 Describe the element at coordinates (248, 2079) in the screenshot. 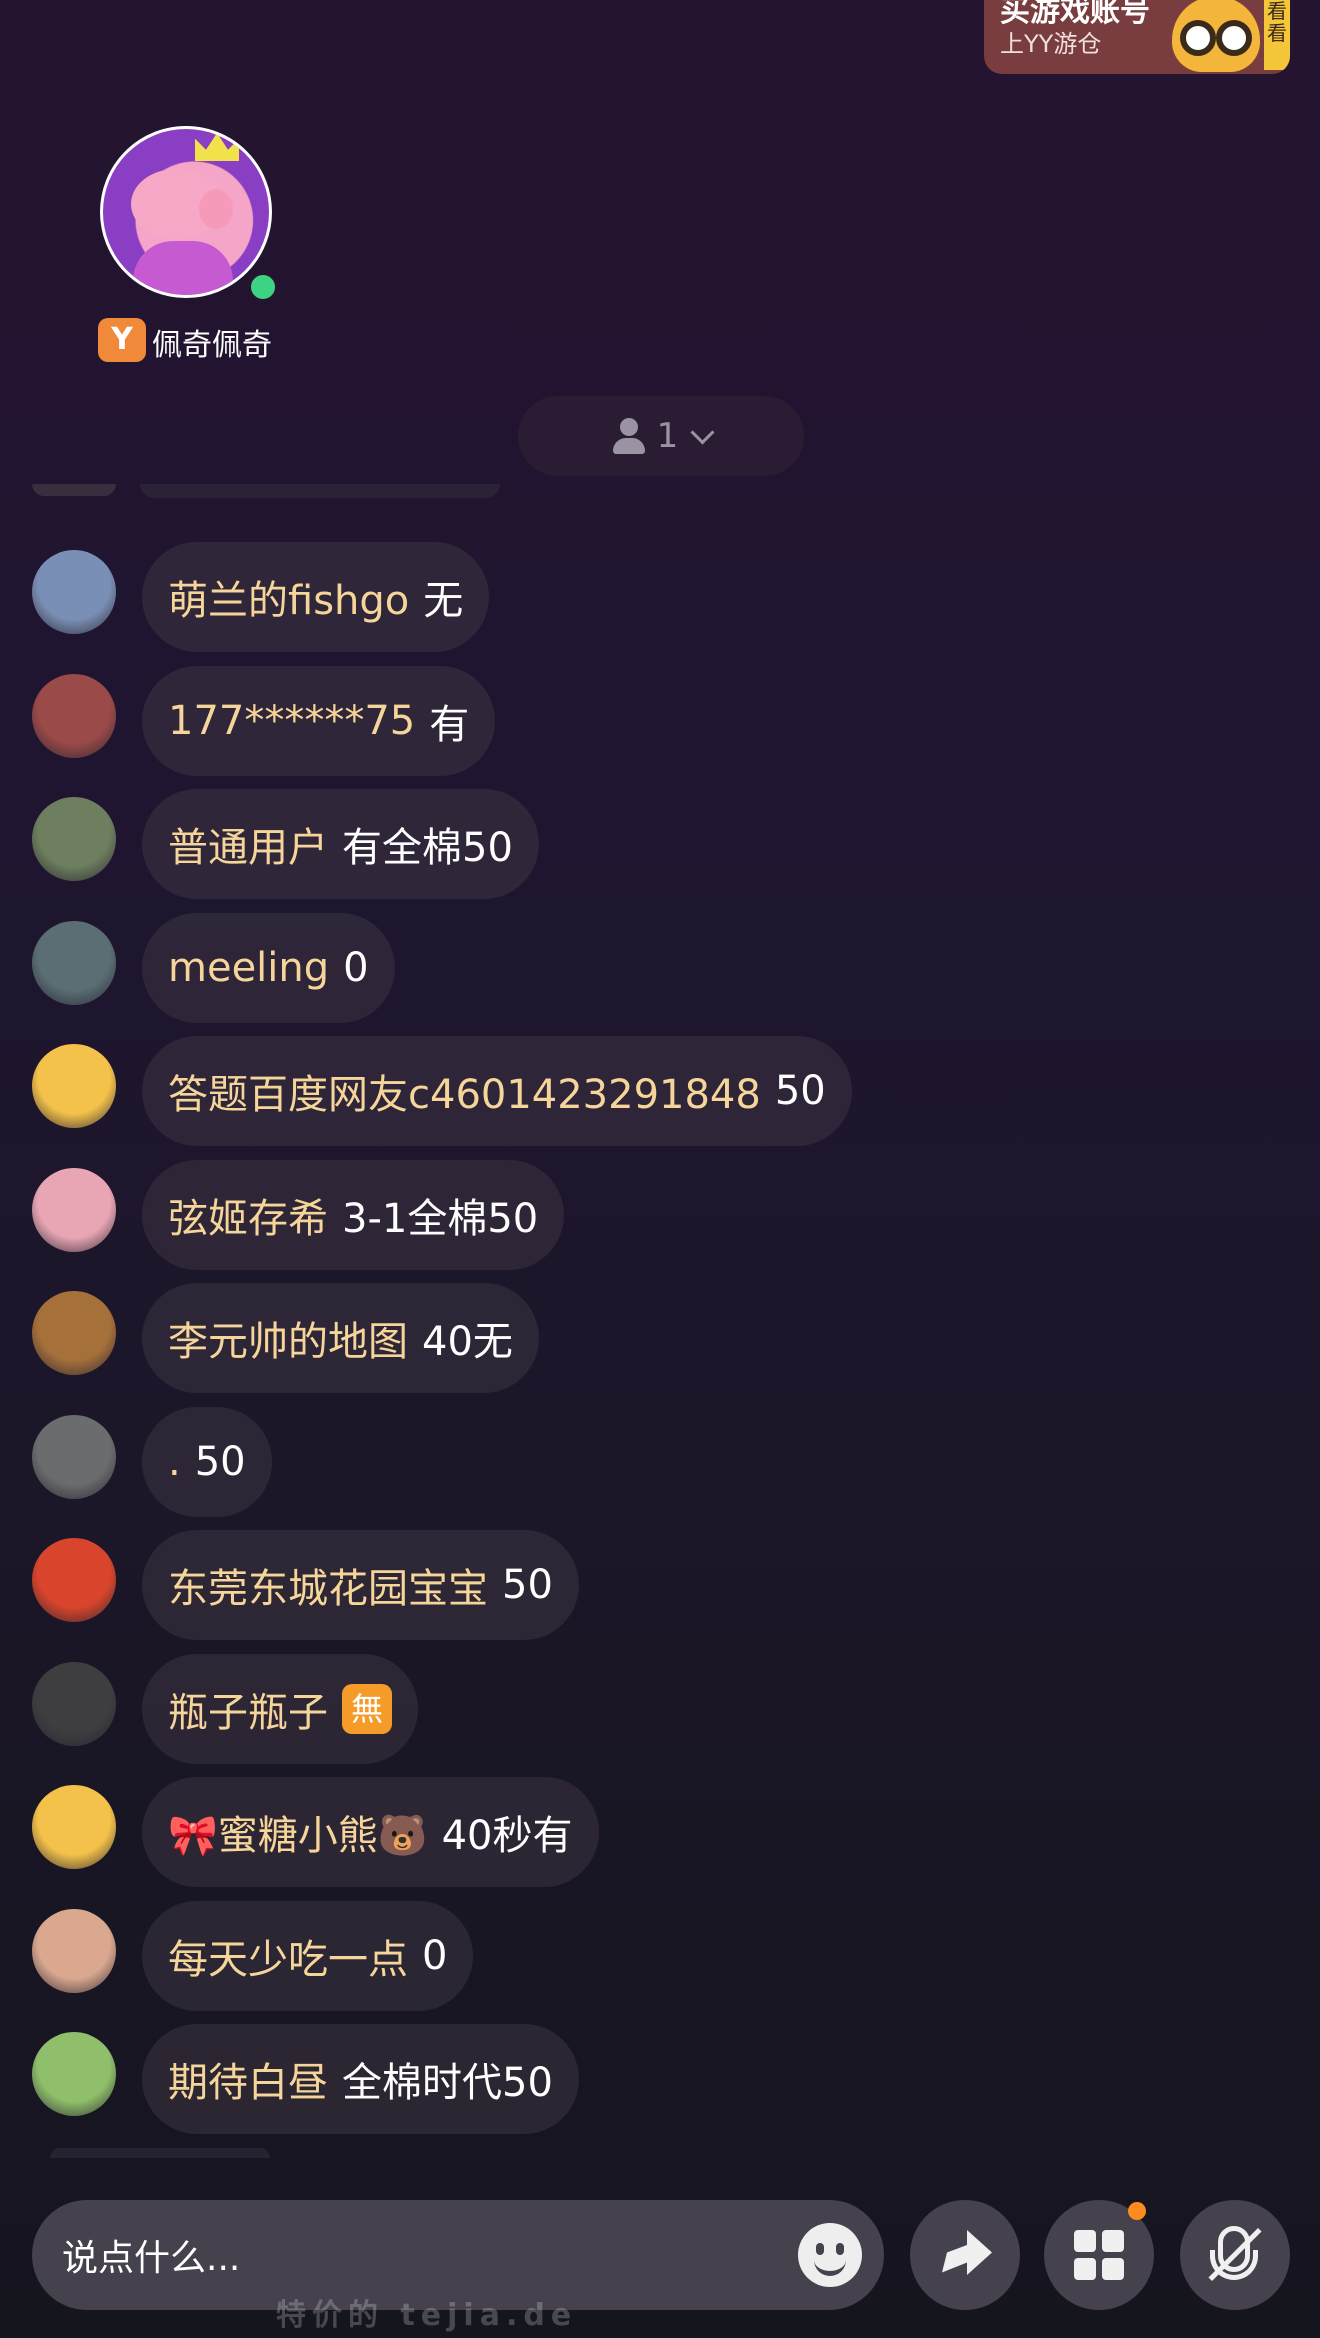

I see `chat-username: 期待白昼` at that location.